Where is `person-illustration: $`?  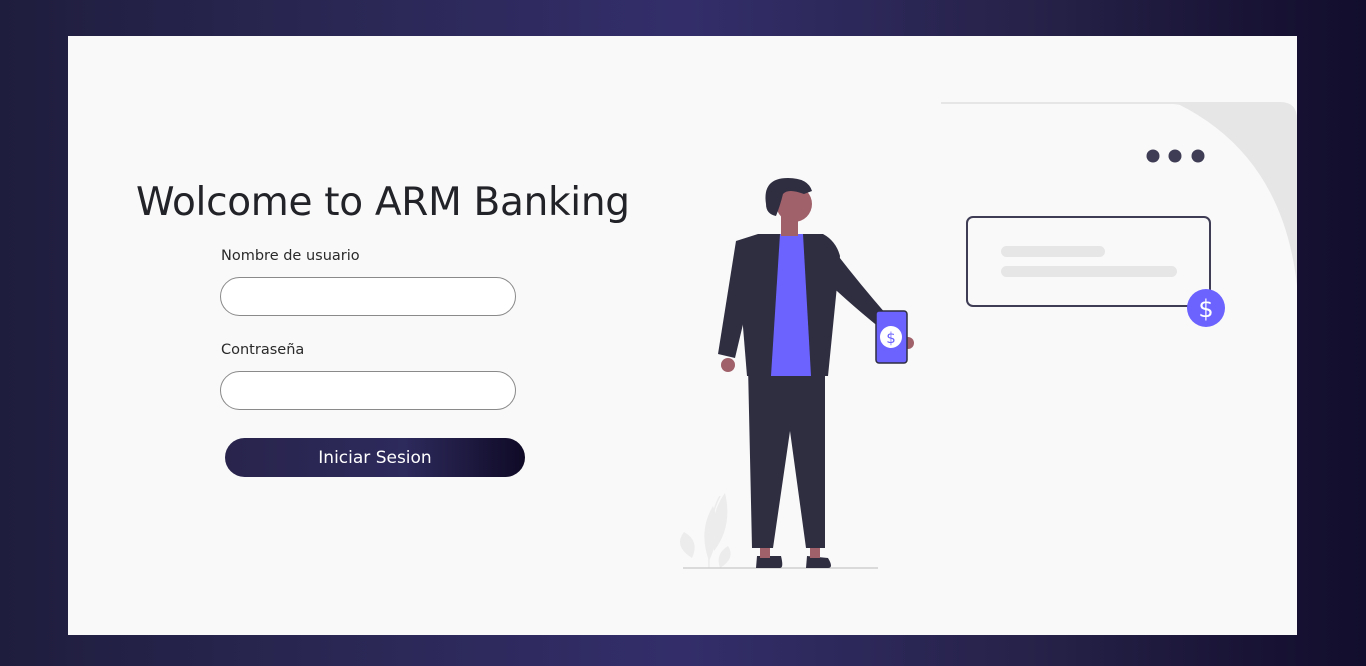
person-illustration: $ is located at coordinates (816, 373).